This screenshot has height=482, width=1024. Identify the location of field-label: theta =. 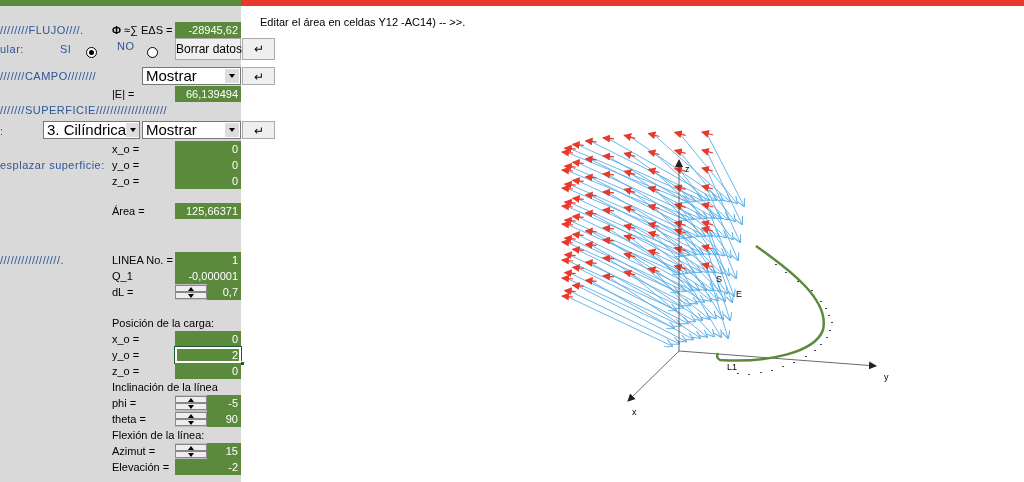
(129, 419).